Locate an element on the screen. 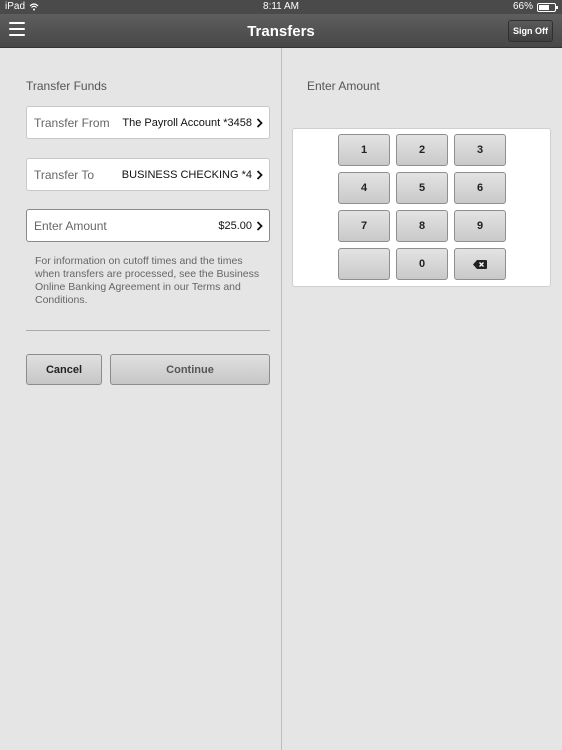  enter-amount-value: $25.00 is located at coordinates (235, 225).